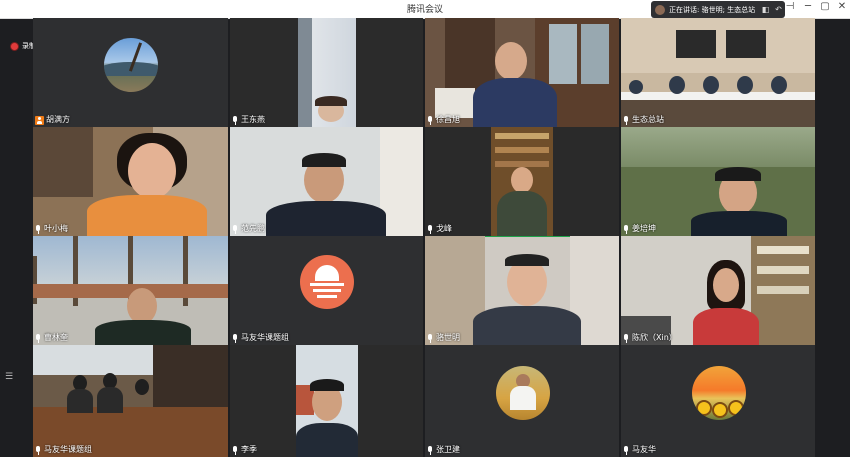 This screenshot has width=850, height=457. I want to click on participant-tile: 王东燕, so click(326, 72).